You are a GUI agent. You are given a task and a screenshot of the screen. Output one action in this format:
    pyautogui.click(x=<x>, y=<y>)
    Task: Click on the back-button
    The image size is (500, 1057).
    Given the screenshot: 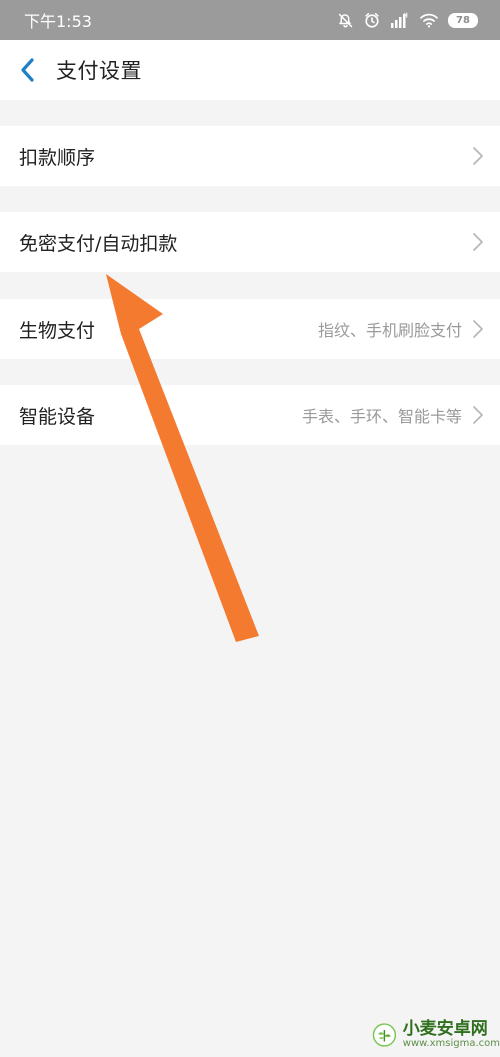 What is the action you would take?
    pyautogui.click(x=28, y=70)
    